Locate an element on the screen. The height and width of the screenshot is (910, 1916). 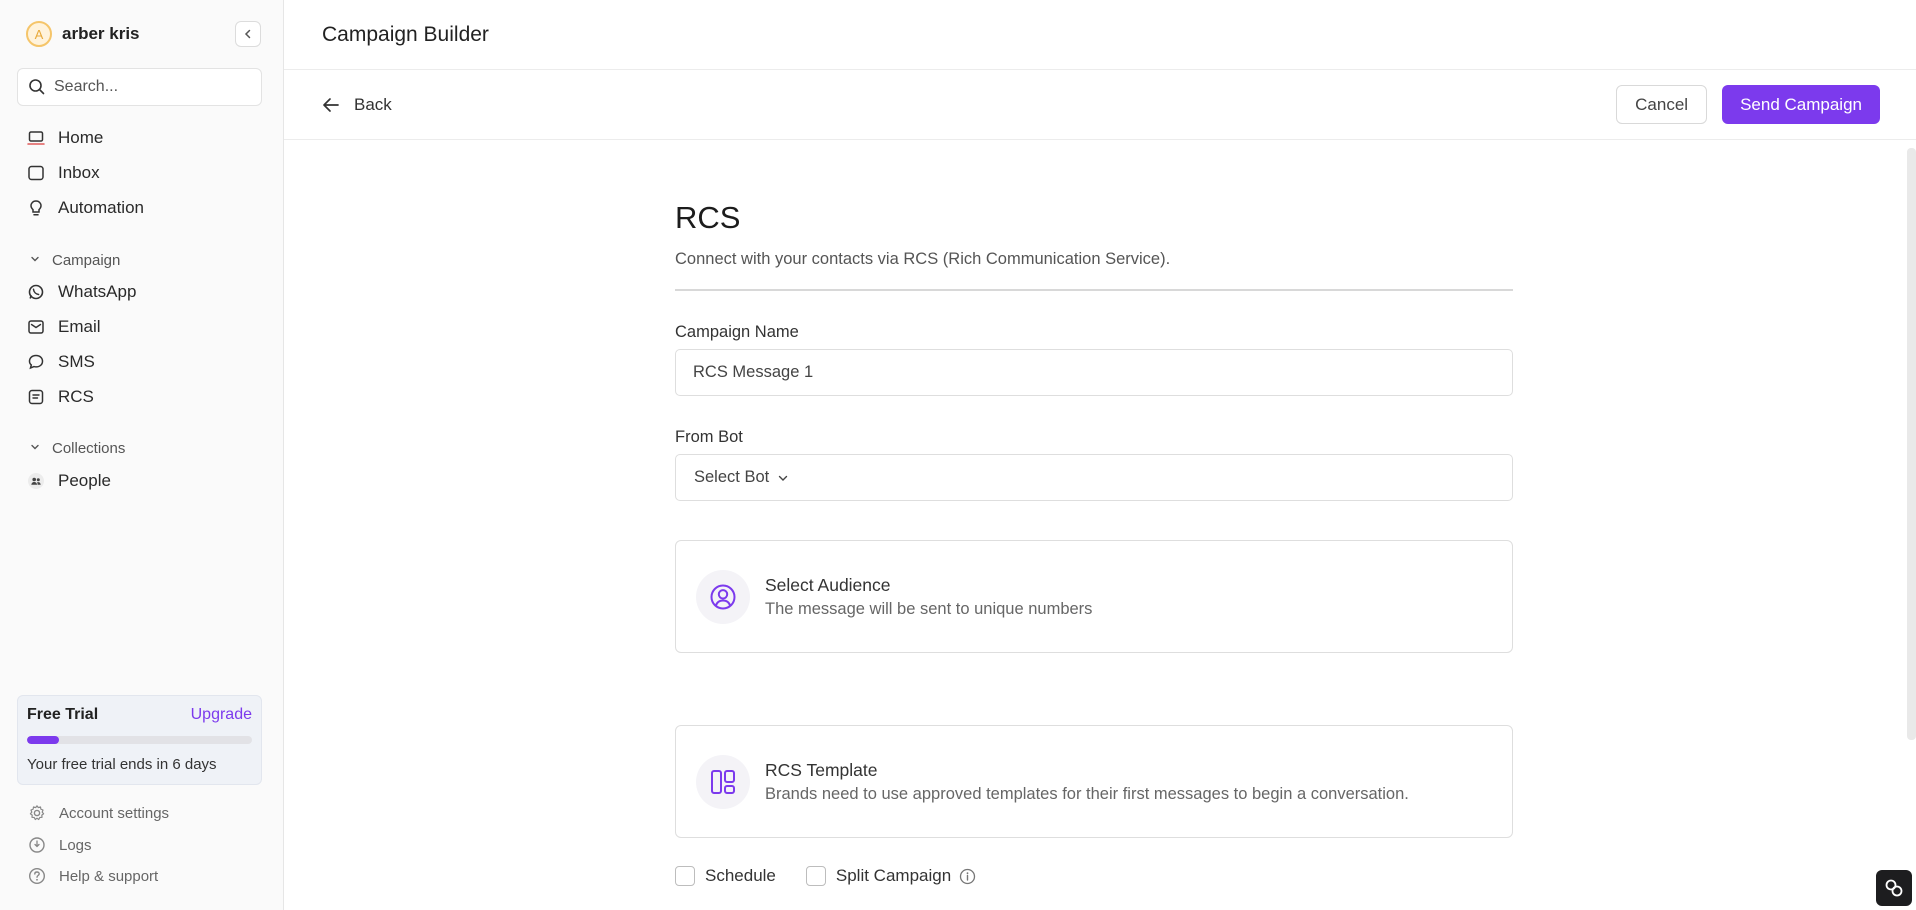
trial-progress-fill is located at coordinates (43, 740).